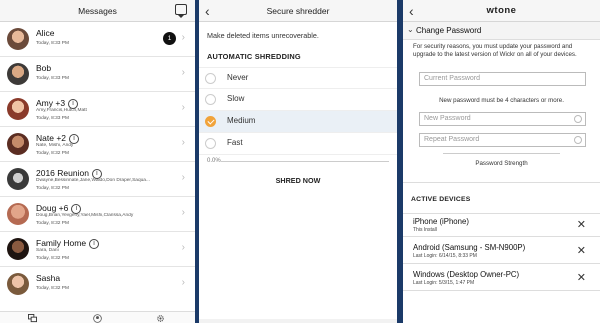 This screenshot has height=323, width=600. What do you see at coordinates (298, 100) in the screenshot?
I see `option-slow: Slow` at bounding box center [298, 100].